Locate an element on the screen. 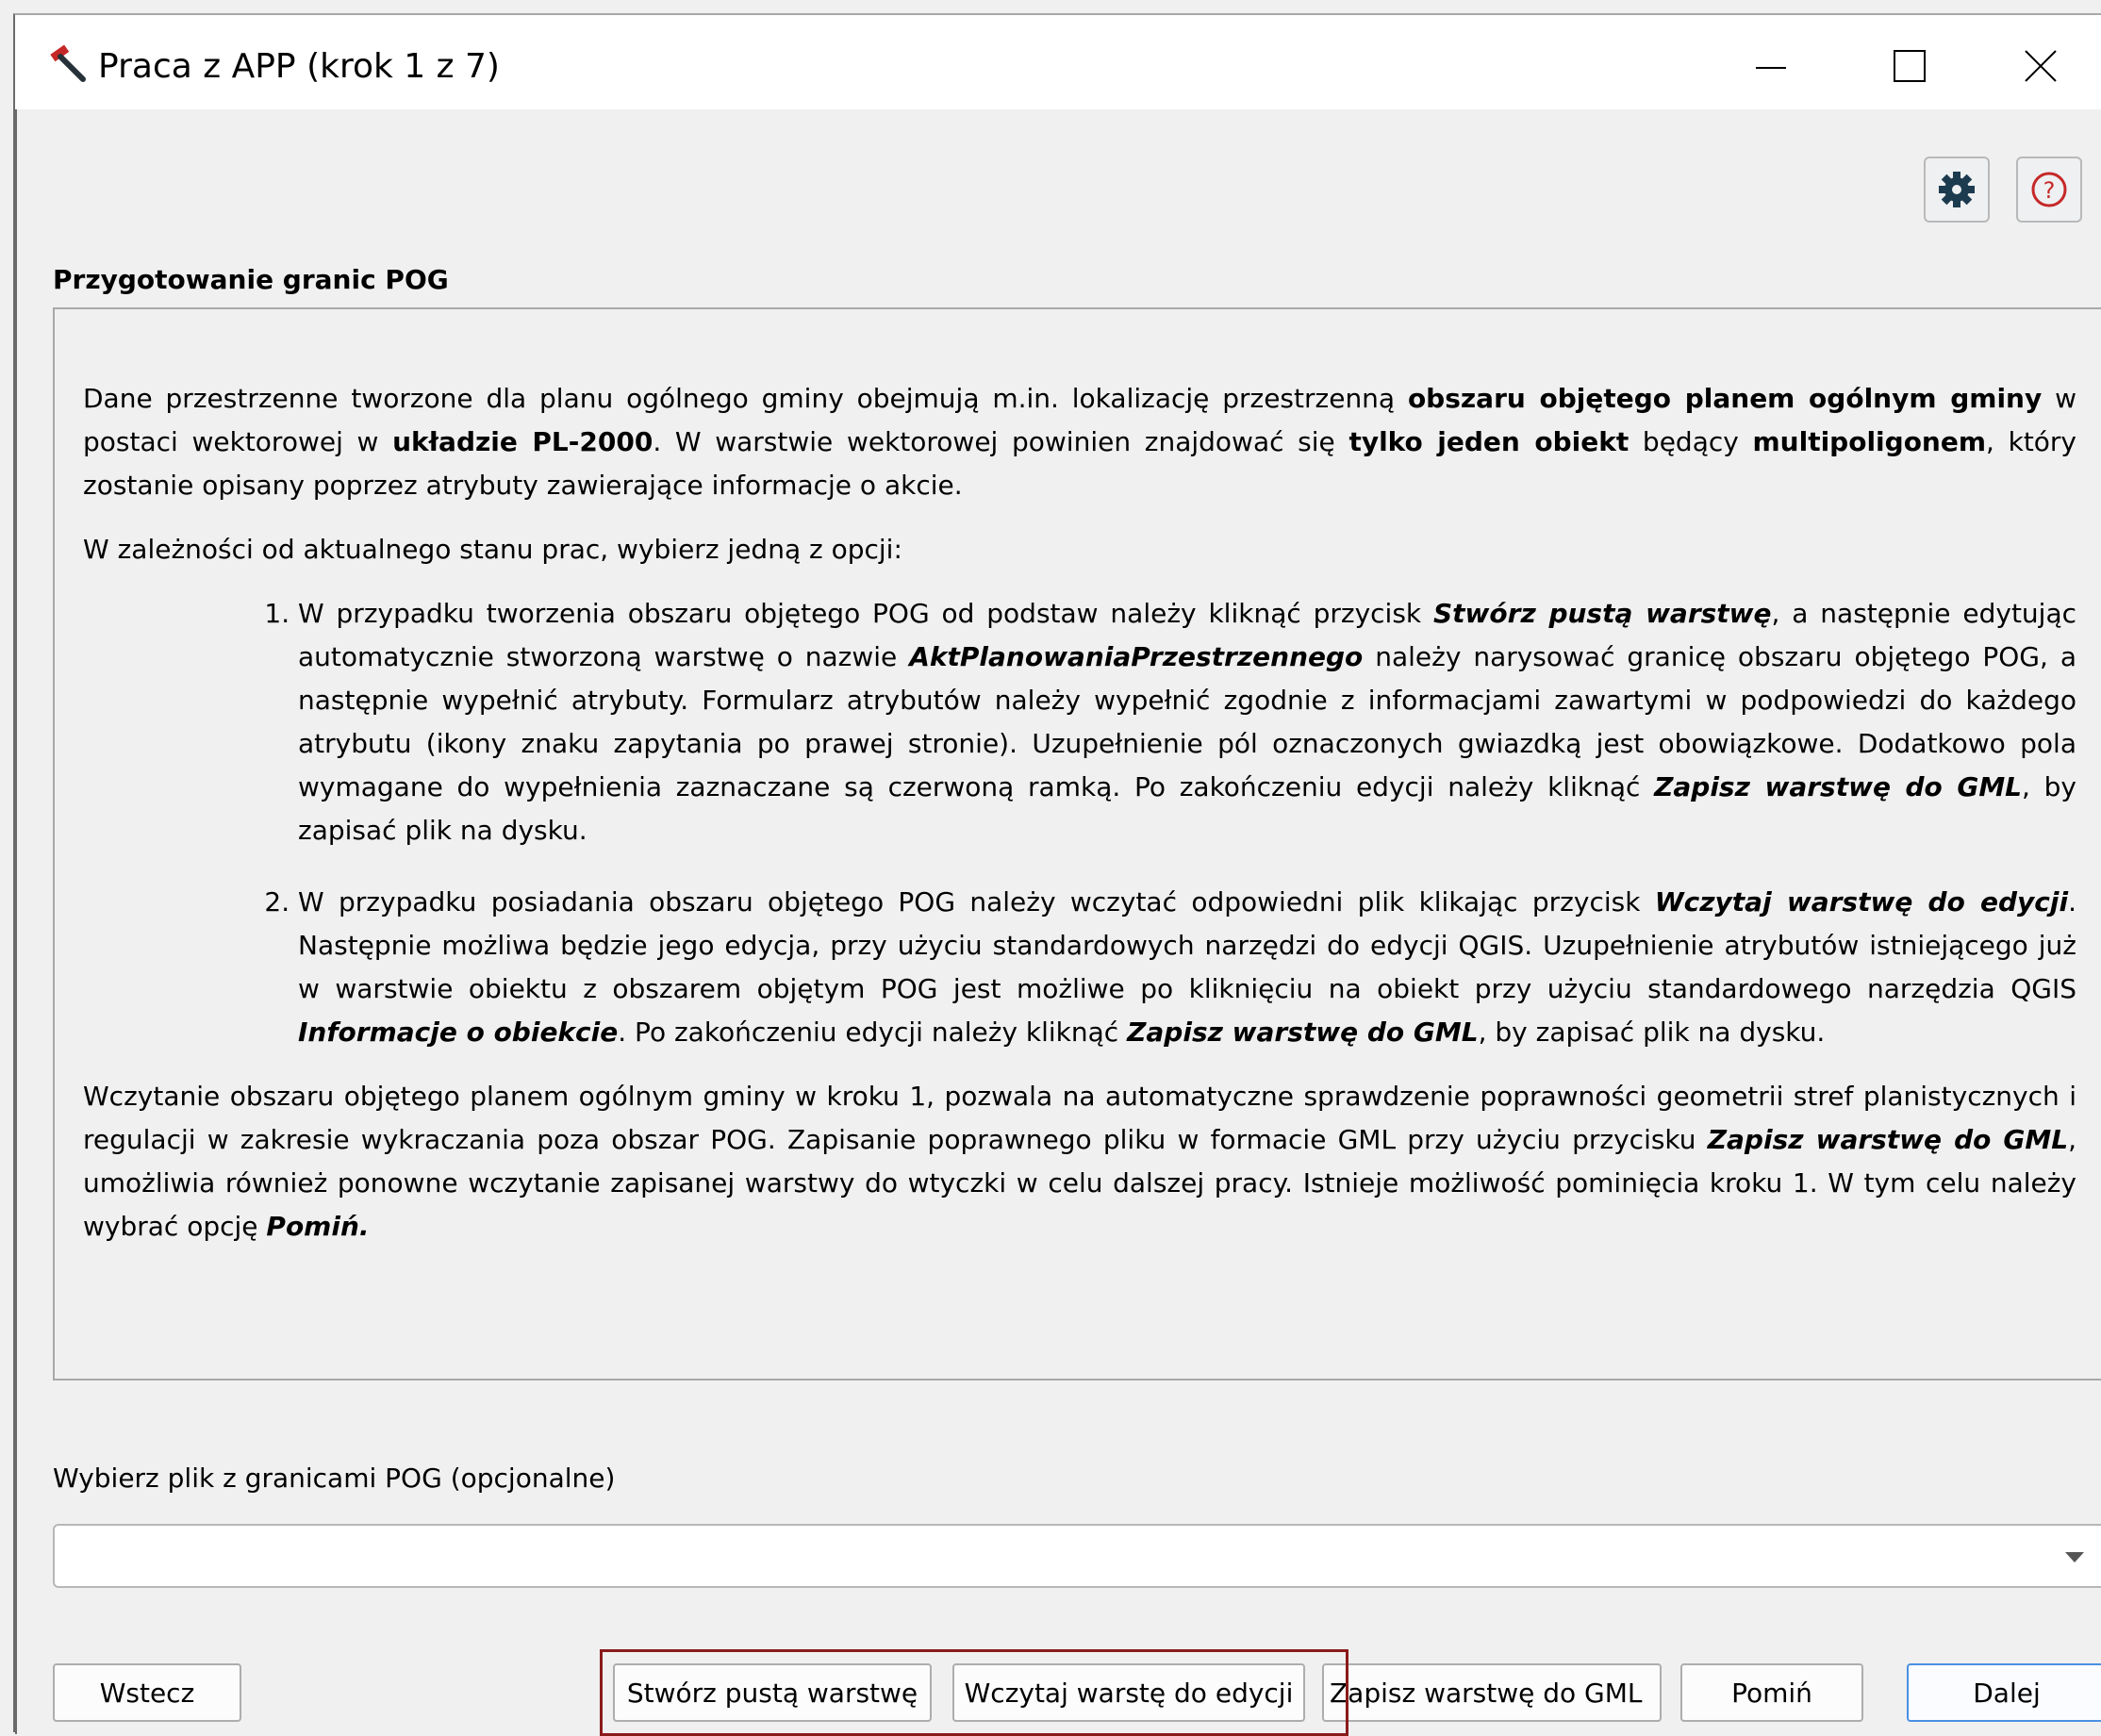 The height and width of the screenshot is (1736, 2101). window-border is located at coordinates (16, 921).